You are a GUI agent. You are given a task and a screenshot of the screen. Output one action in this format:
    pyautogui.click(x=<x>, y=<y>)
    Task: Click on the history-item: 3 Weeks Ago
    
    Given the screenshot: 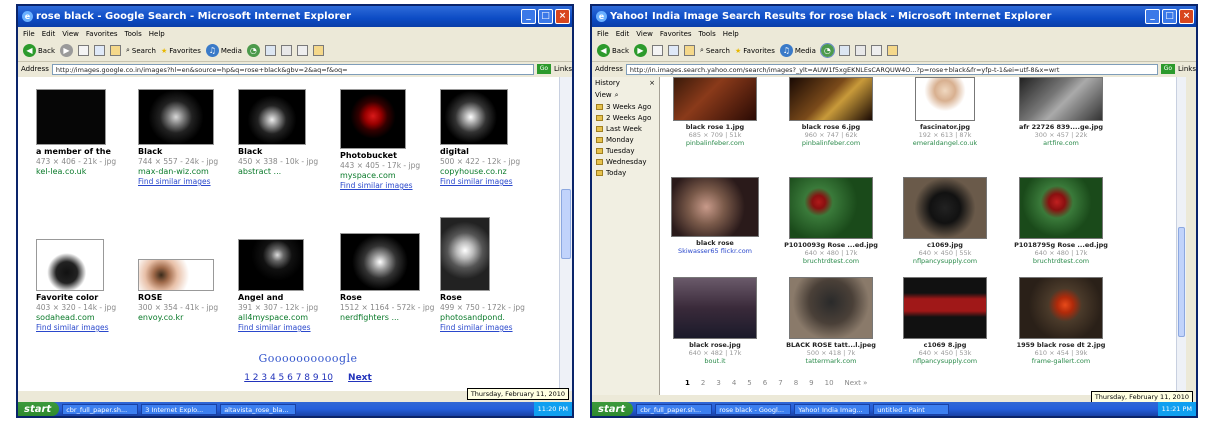 What is the action you would take?
    pyautogui.click(x=625, y=106)
    